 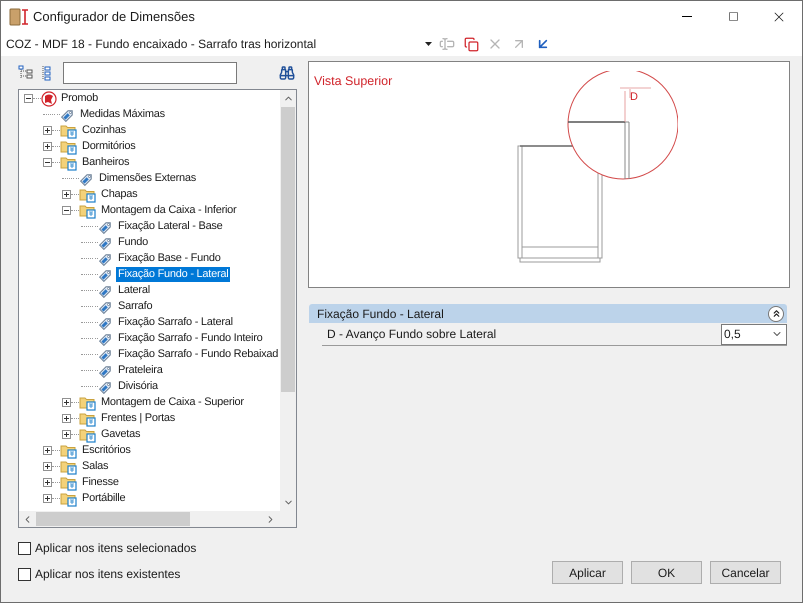 What do you see at coordinates (411, 334) in the screenshot?
I see `property-label: D - Avanço Fundo sobre Lateral` at bounding box center [411, 334].